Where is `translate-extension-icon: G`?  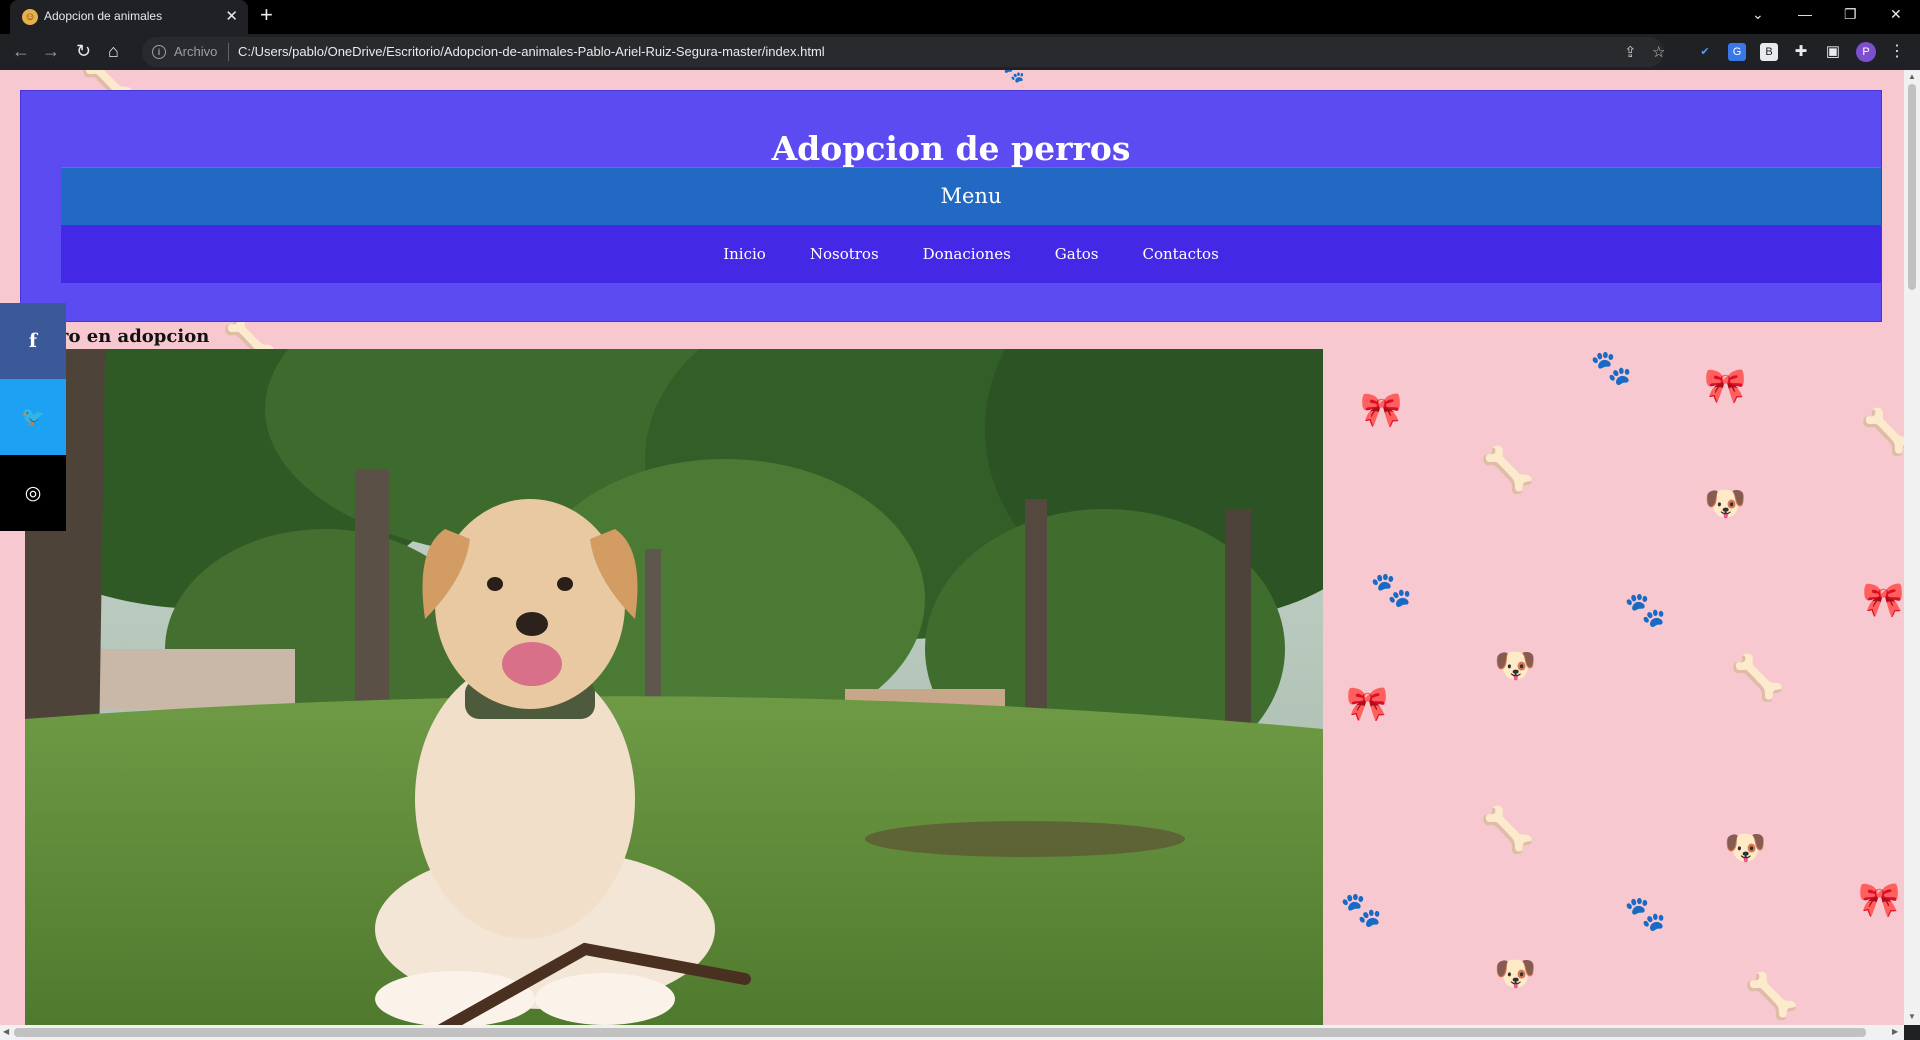
translate-extension-icon: G is located at coordinates (1737, 52).